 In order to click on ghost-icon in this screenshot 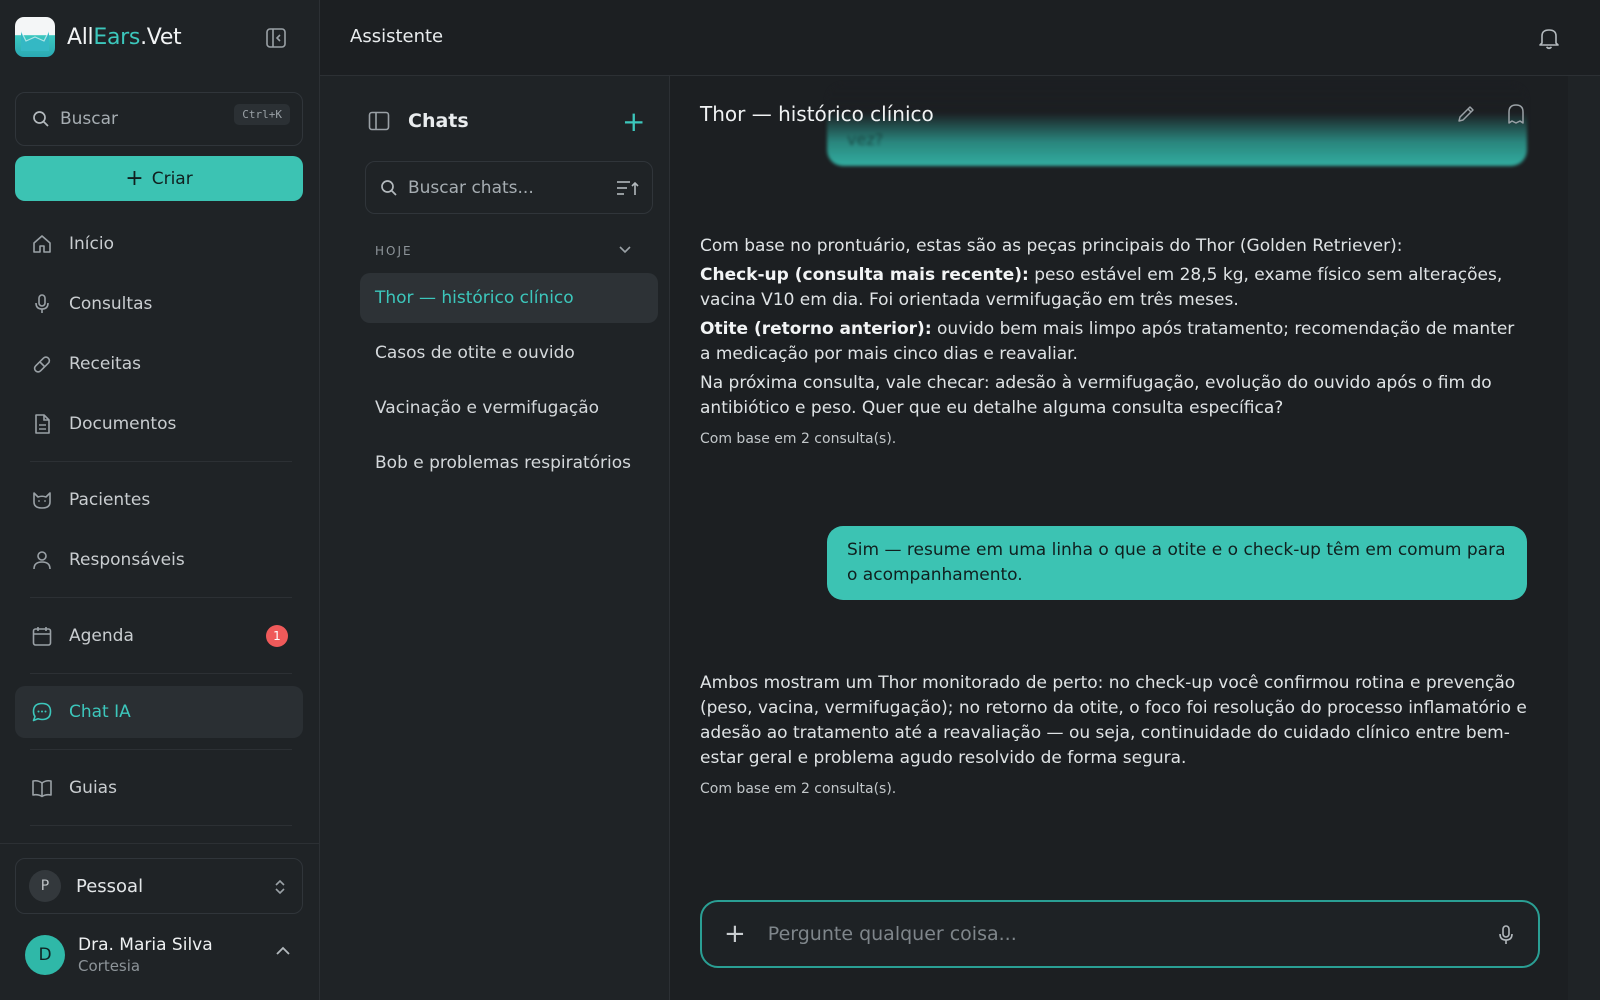, I will do `click(1516, 114)`.